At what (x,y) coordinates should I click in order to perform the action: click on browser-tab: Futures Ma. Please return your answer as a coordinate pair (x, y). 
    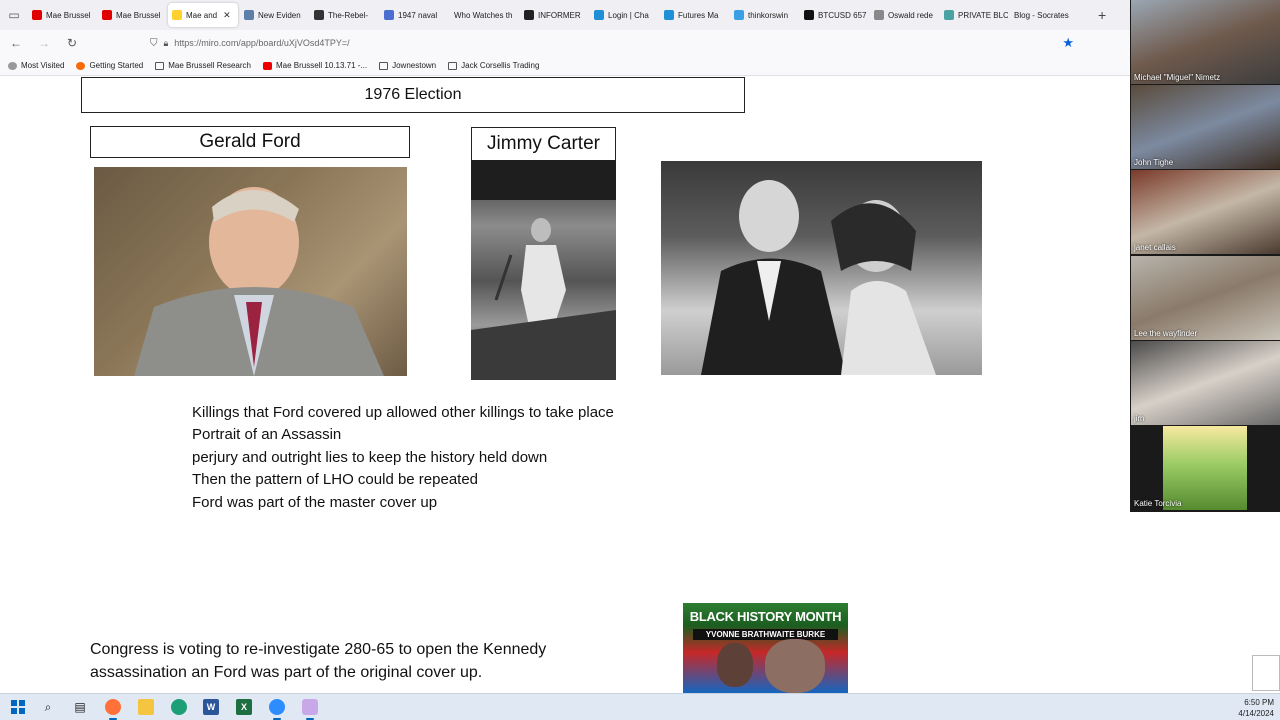
    Looking at the image, I should click on (694, 15).